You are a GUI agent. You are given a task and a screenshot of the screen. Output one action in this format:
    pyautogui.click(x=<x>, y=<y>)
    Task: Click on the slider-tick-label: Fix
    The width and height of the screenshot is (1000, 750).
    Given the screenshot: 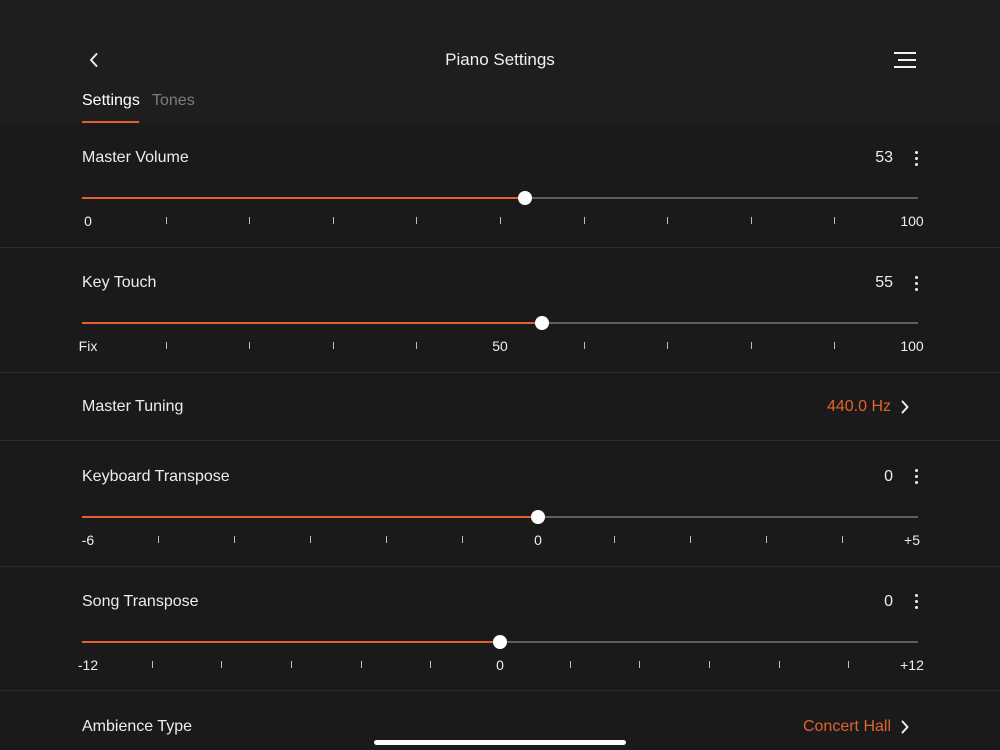 What is the action you would take?
    pyautogui.click(x=88, y=346)
    